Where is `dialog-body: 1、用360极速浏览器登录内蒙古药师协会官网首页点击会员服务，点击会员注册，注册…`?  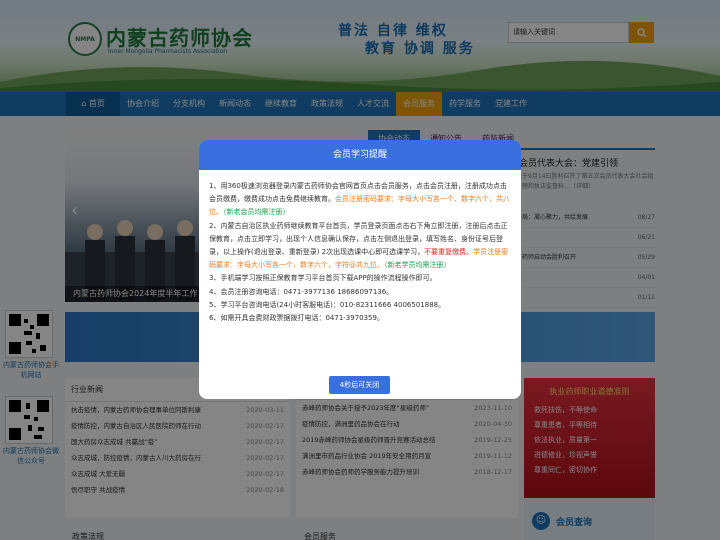 dialog-body: 1、用360极速浏览器登录内蒙古药师协会官网首页点击会员服务，点击会员注册，注册… is located at coordinates (360, 247).